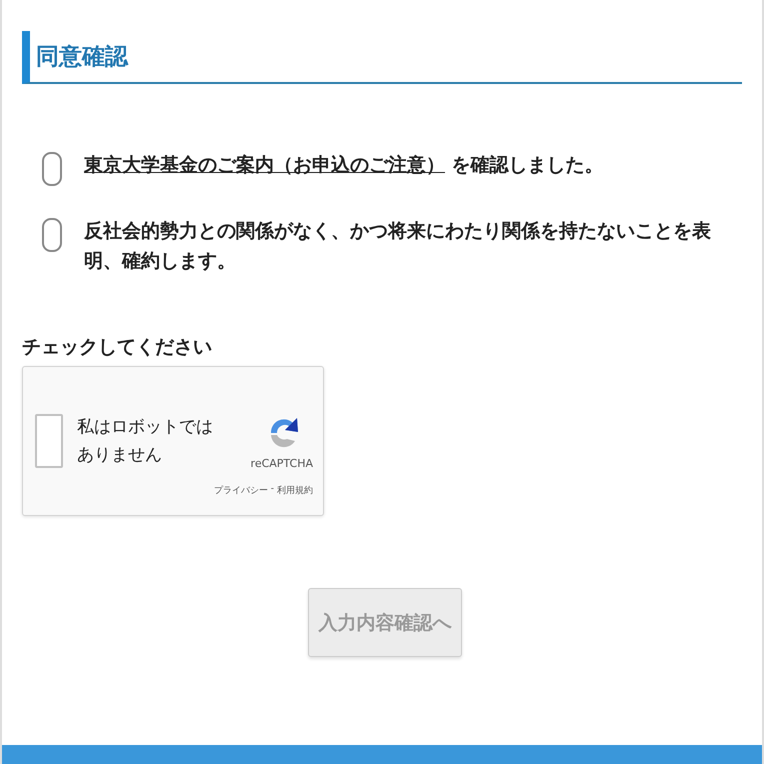 Image resolution: width=764 pixels, height=764 pixels. Describe the element at coordinates (117, 347) in the screenshot. I see `captcha-label: チェックしてください` at that location.